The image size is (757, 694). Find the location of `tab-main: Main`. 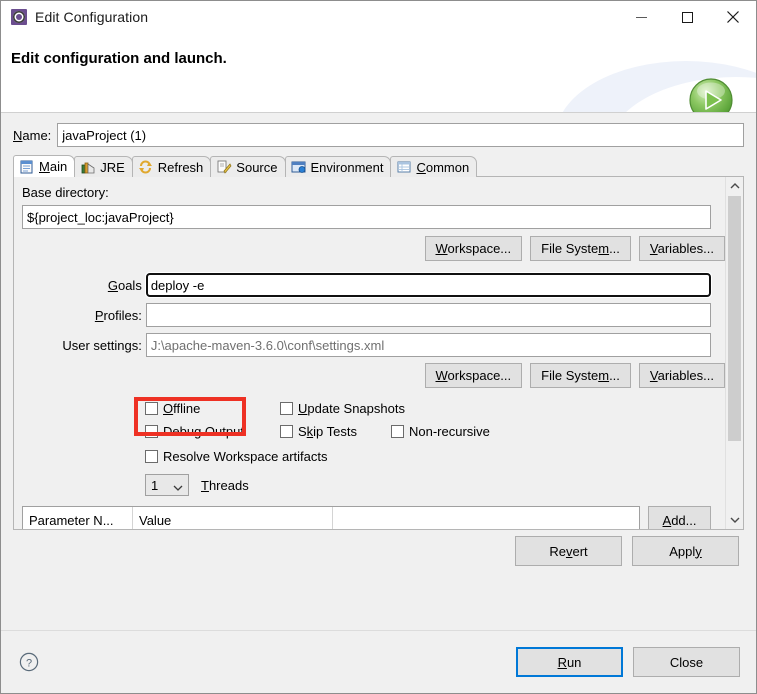

tab-main: Main is located at coordinates (44, 166).